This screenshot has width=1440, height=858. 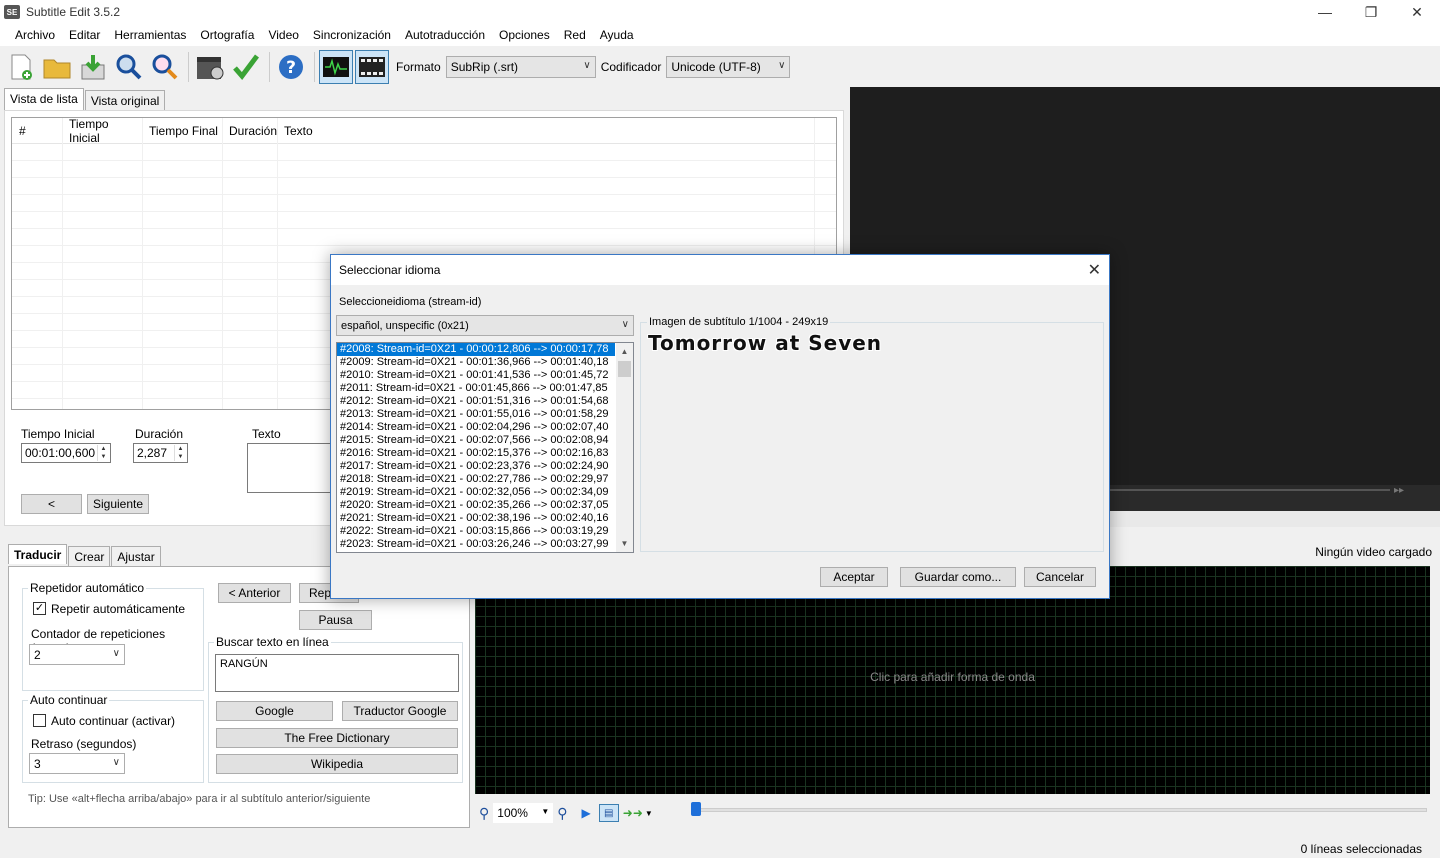 What do you see at coordinates (520, 67) in the screenshot?
I see `format-select: SubRip (.srt) ∨` at bounding box center [520, 67].